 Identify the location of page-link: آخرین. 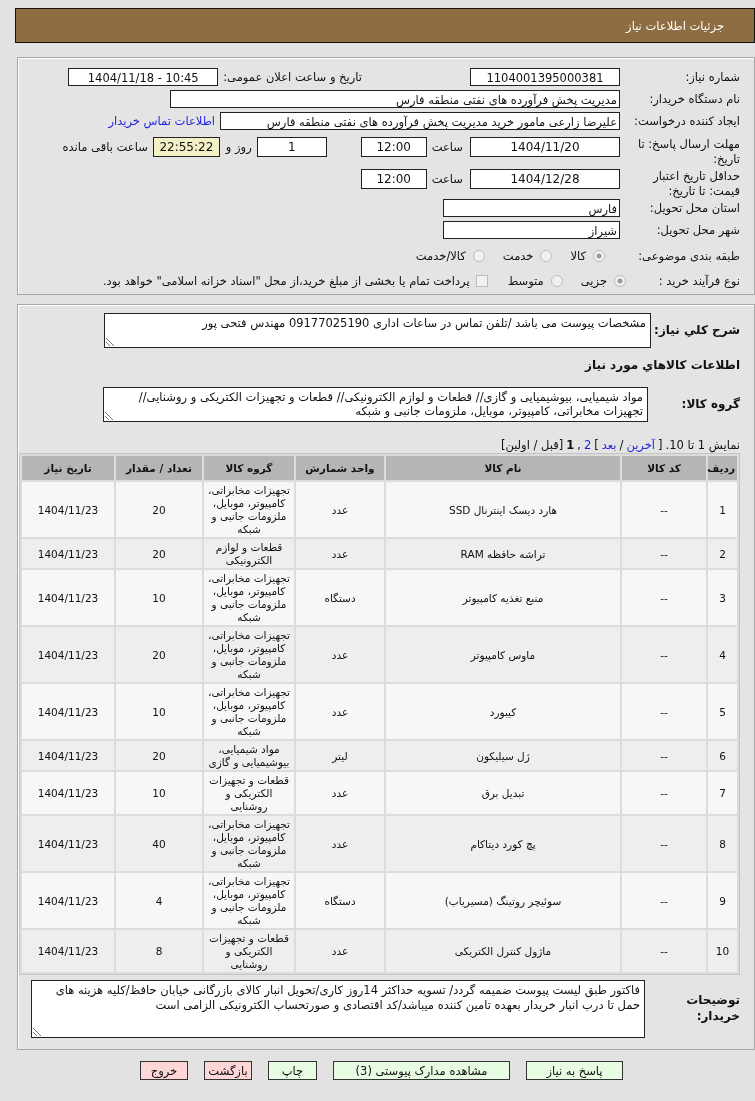
(640, 445).